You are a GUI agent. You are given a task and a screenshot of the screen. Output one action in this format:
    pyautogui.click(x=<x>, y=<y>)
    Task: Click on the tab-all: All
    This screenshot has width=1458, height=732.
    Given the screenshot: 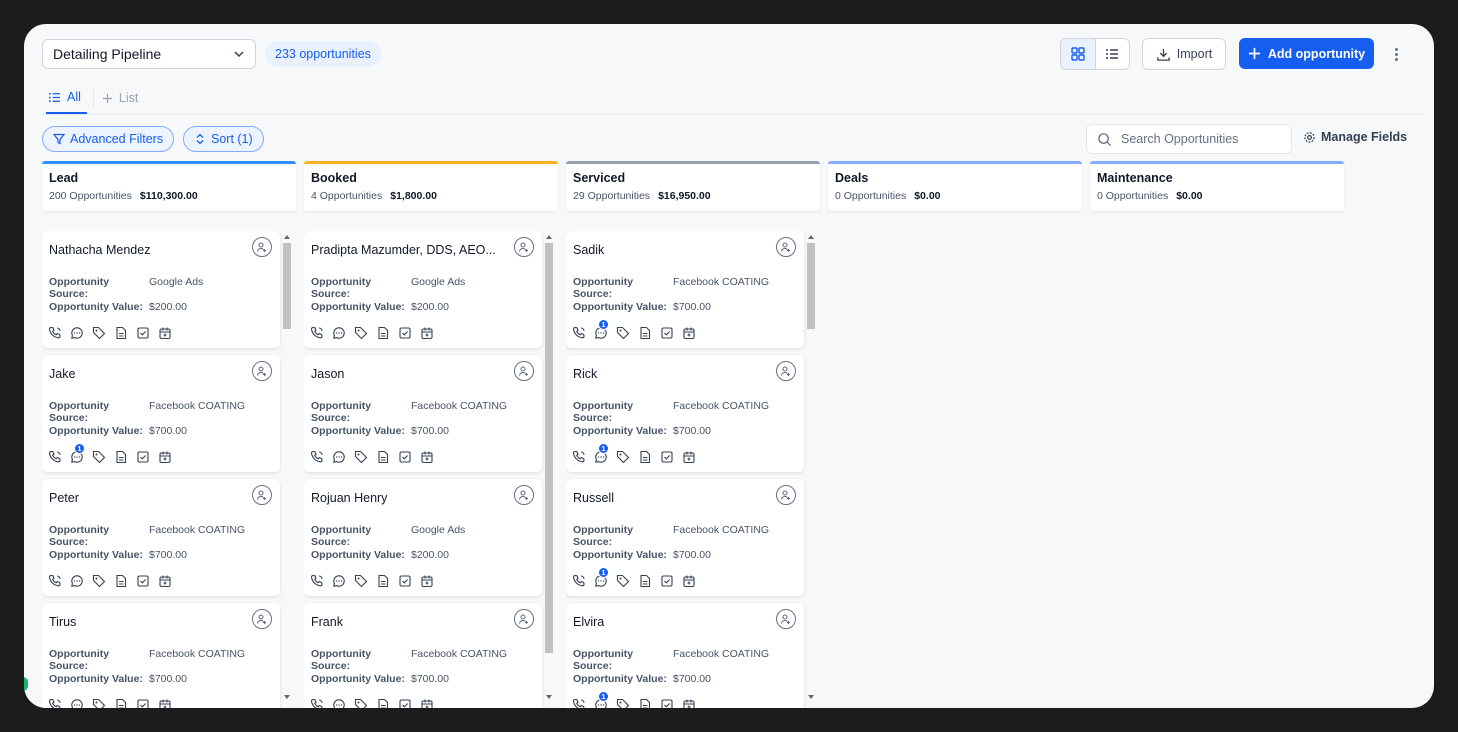 What is the action you would take?
    pyautogui.click(x=66, y=98)
    